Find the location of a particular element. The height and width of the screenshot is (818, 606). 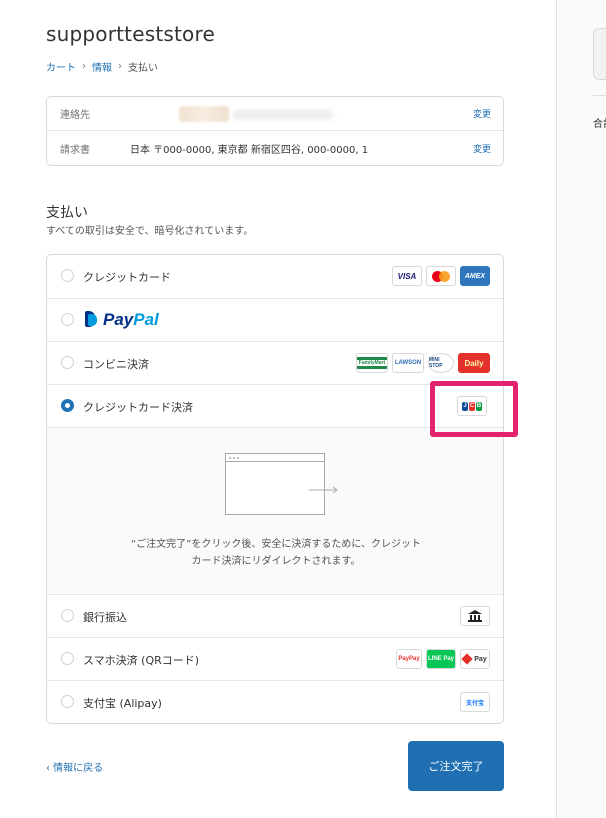

payment-option-convenience-store: コンビニ決済 FamilyMart LAWSON MINI STOP Daily is located at coordinates (275, 363).